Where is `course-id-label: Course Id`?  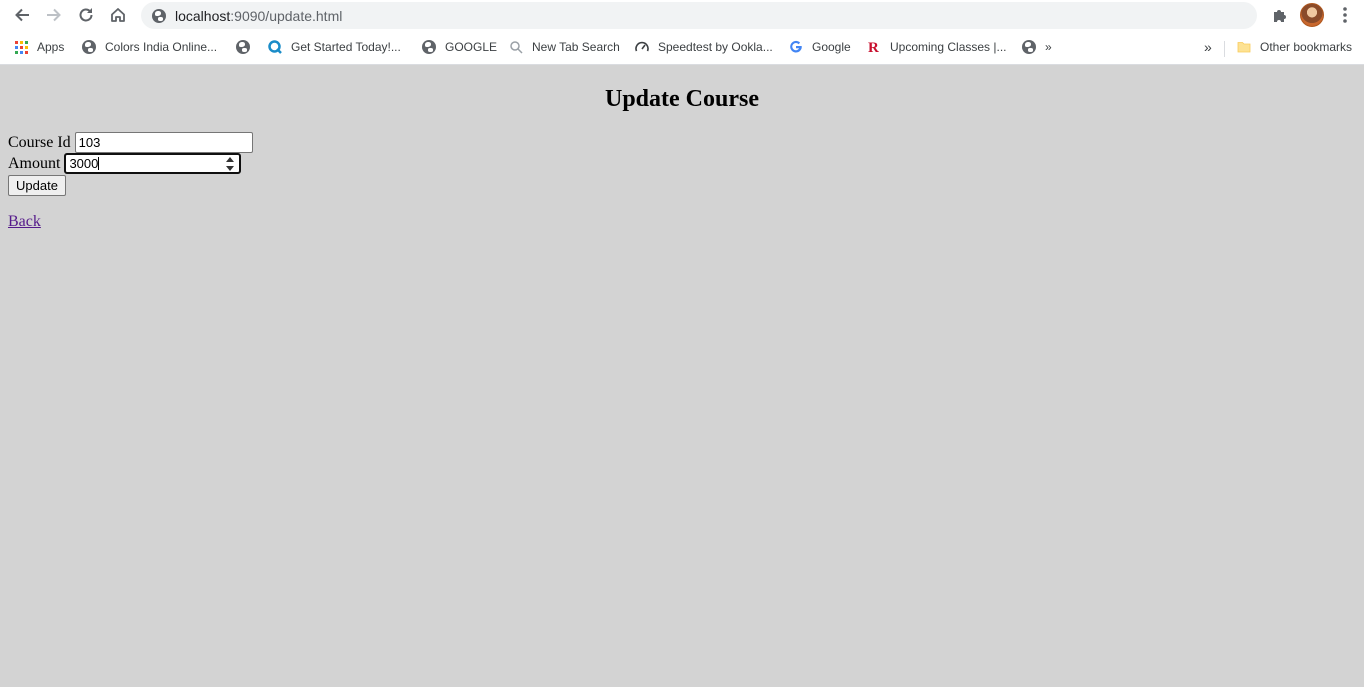
course-id-label: Course Id is located at coordinates (39, 142).